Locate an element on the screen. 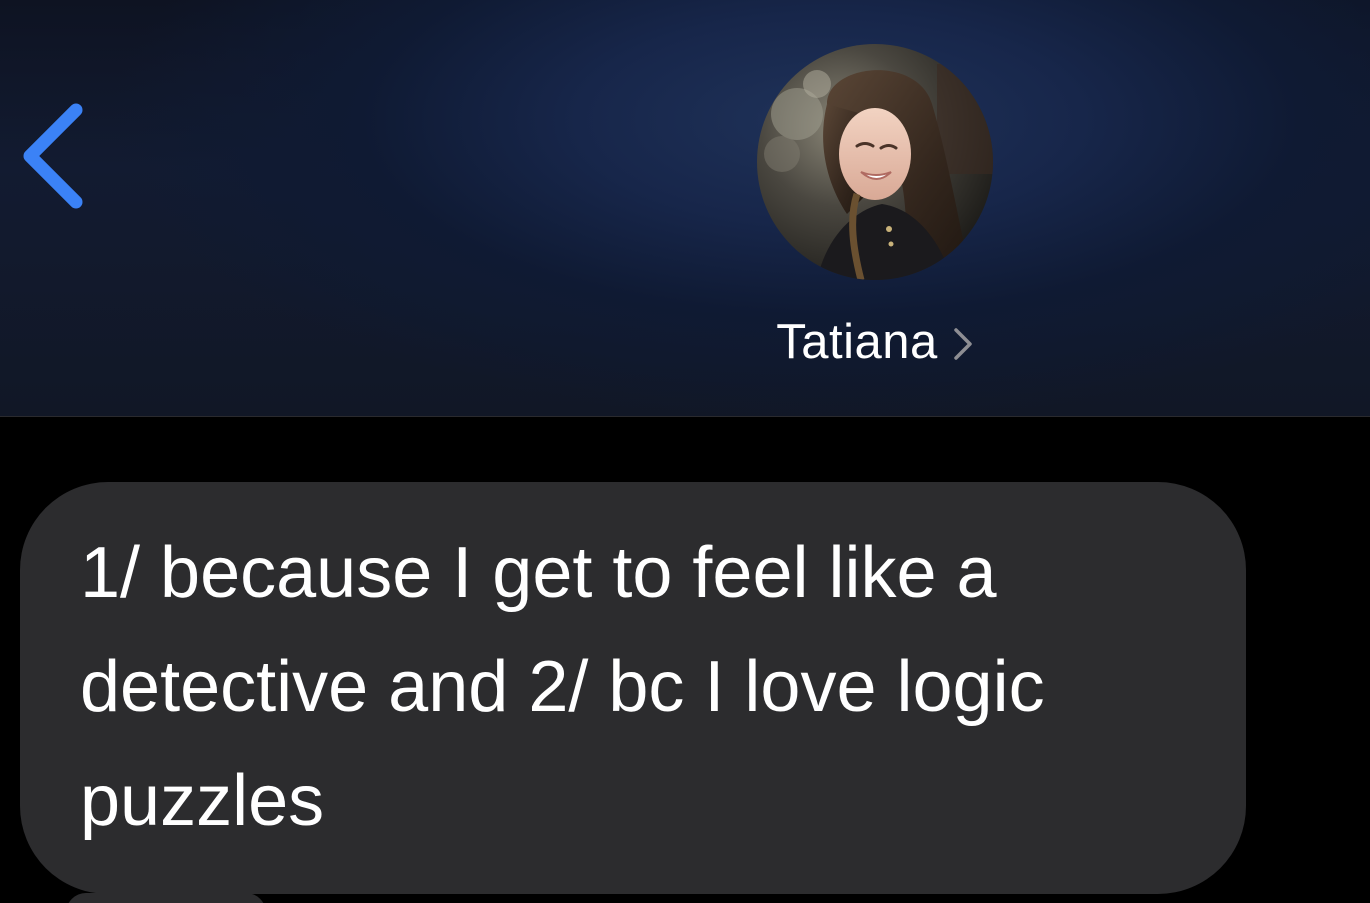  avatar-photo is located at coordinates (875, 162).